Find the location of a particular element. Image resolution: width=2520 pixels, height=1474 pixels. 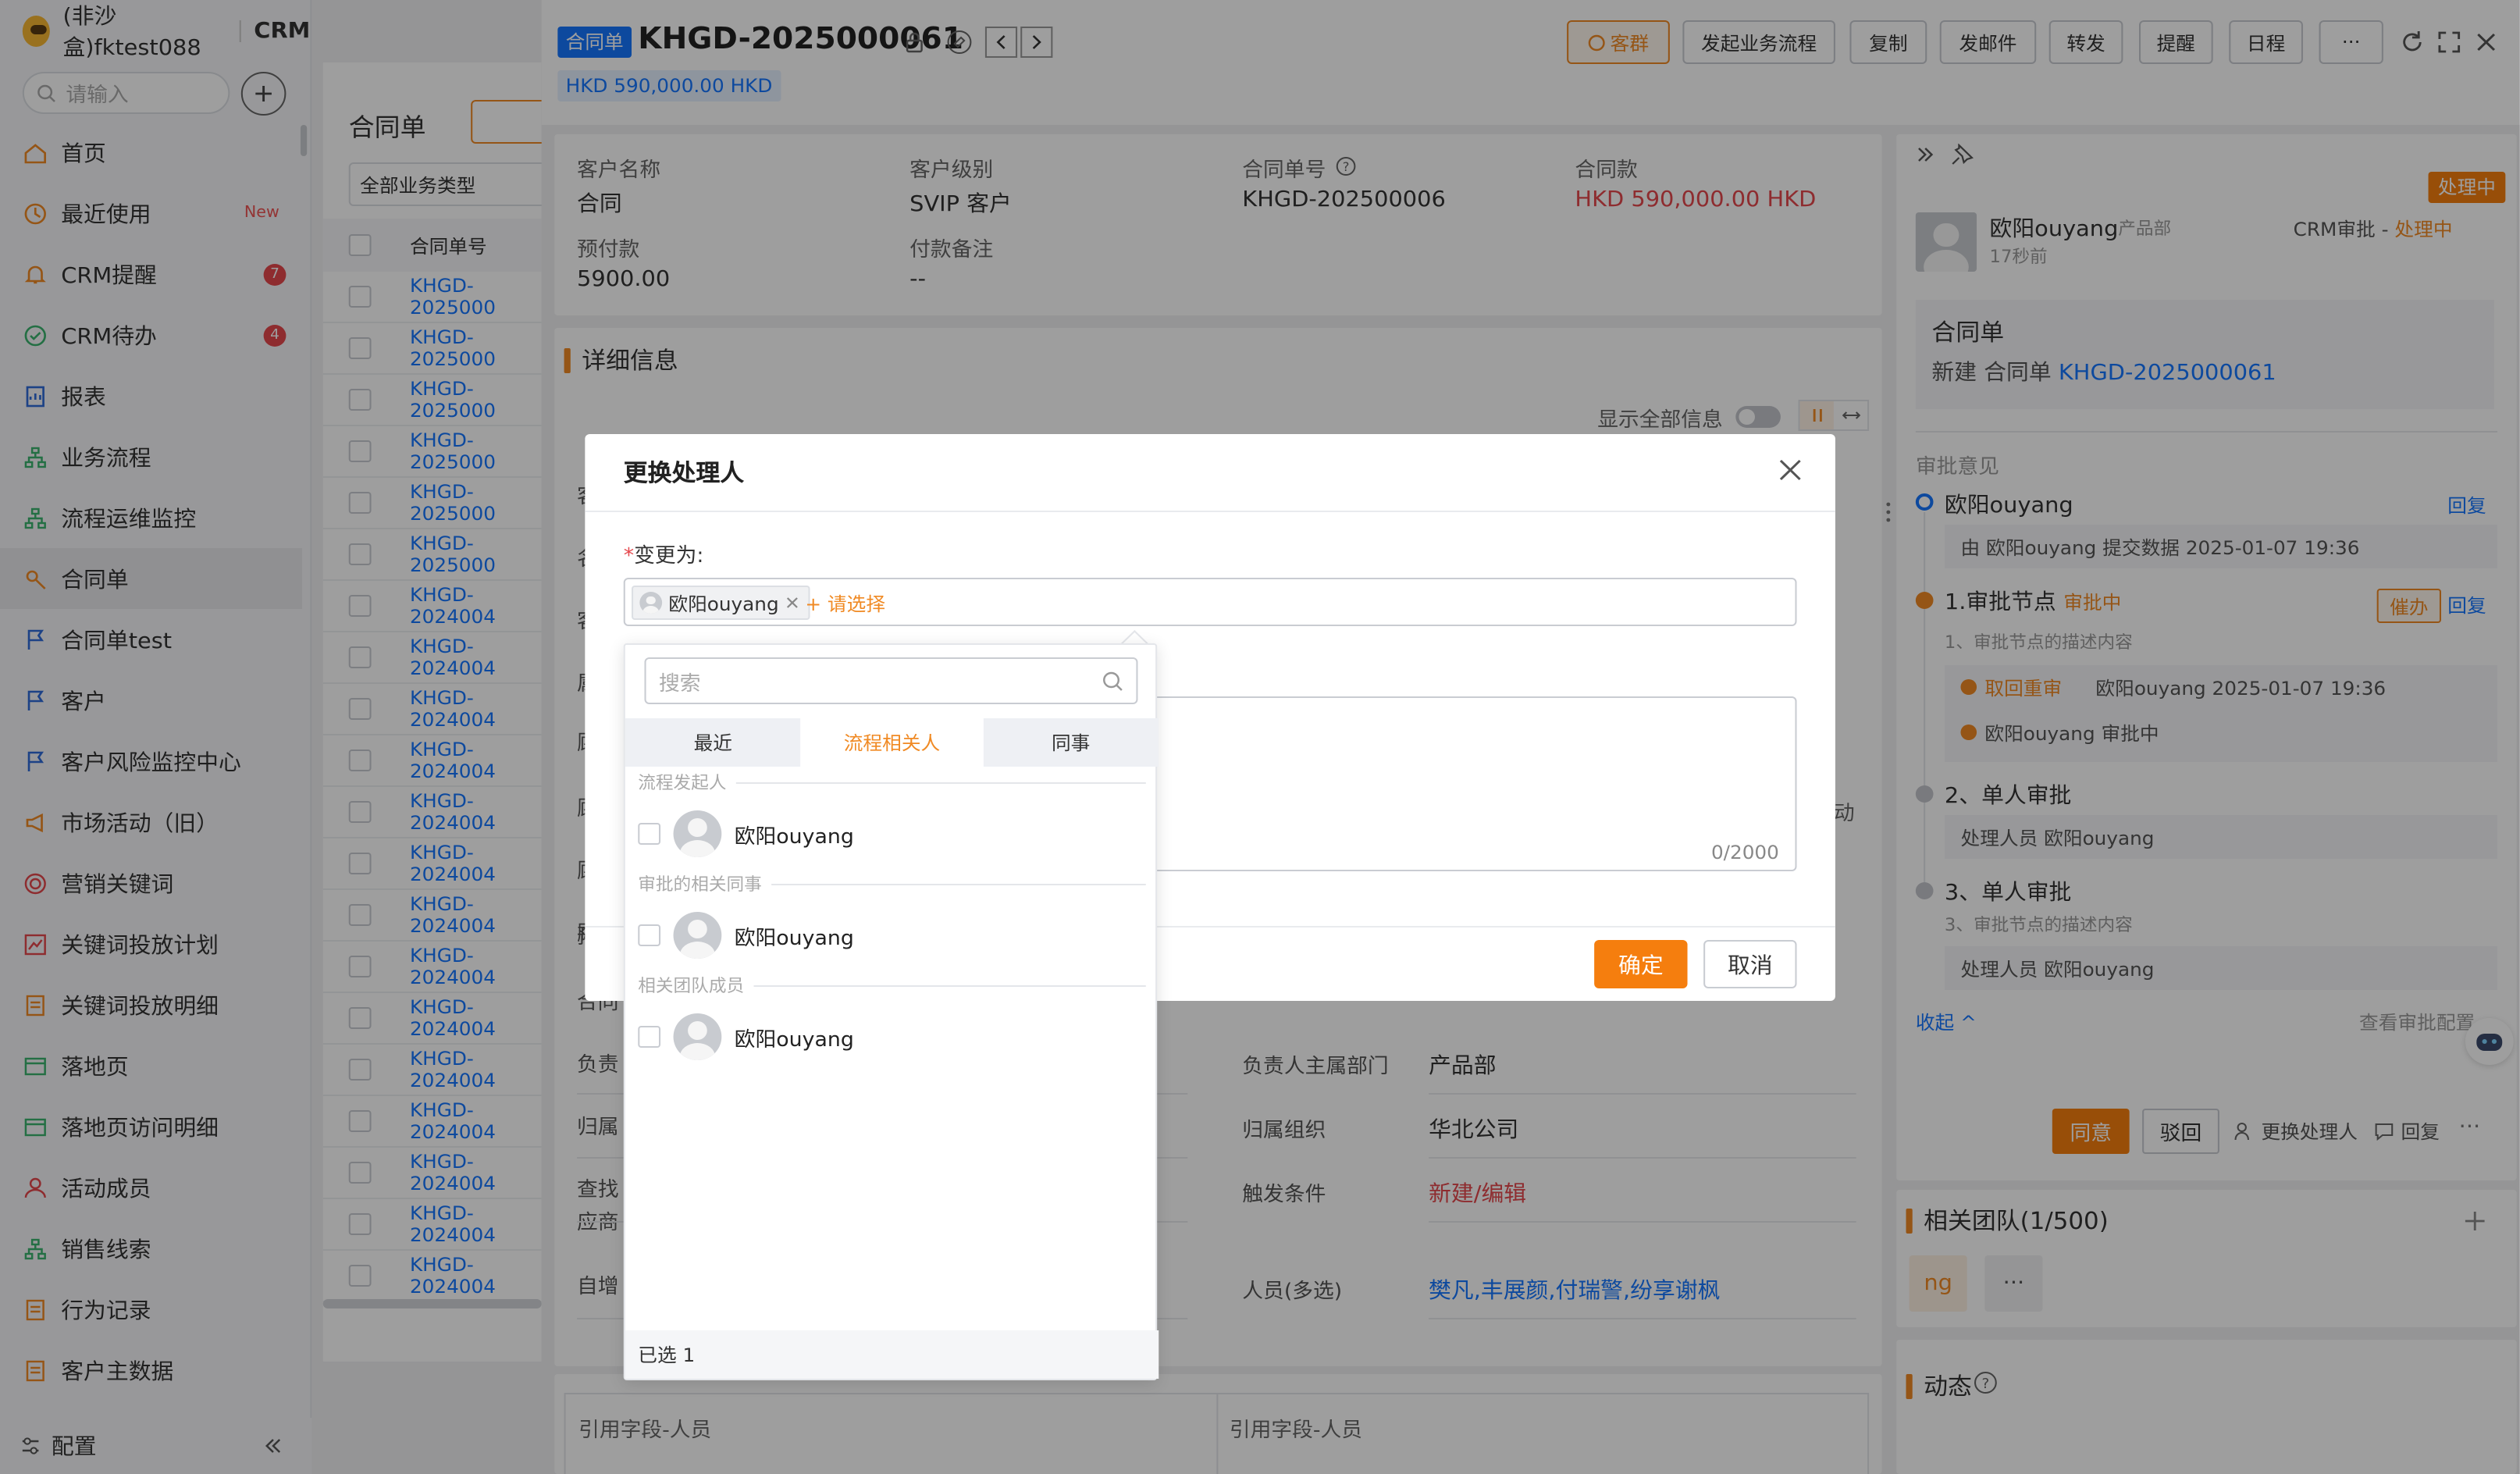

cancel-button: 取消 is located at coordinates (1750, 964).